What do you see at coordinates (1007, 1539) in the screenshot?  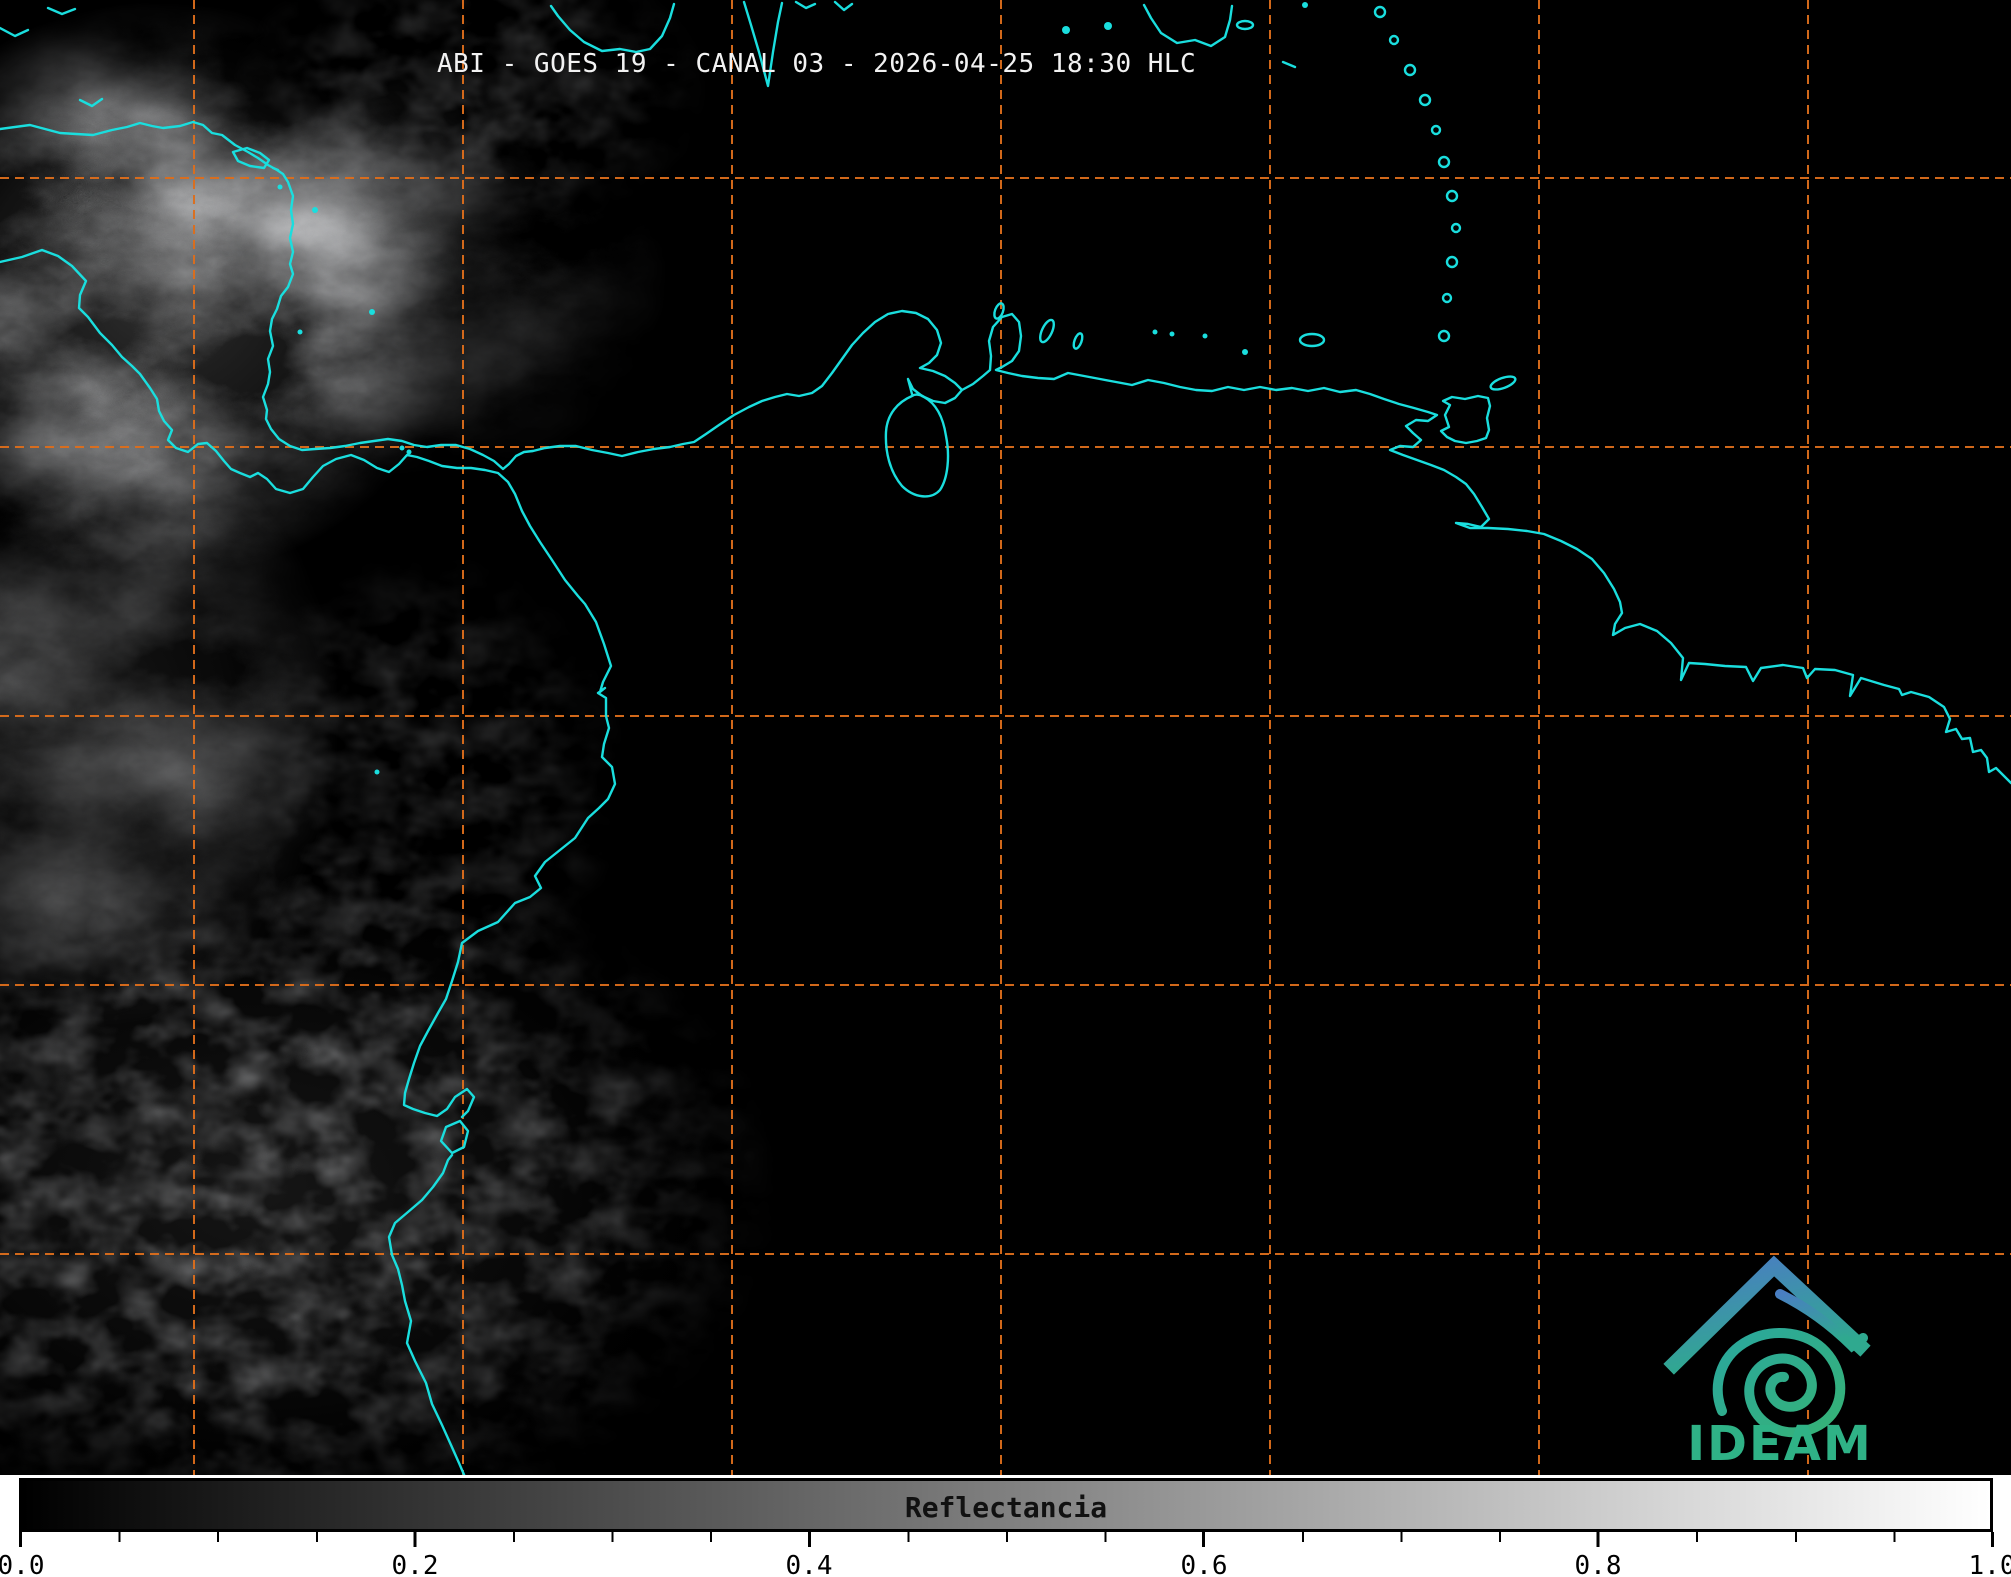 I see `colorbar-major-ticks` at bounding box center [1007, 1539].